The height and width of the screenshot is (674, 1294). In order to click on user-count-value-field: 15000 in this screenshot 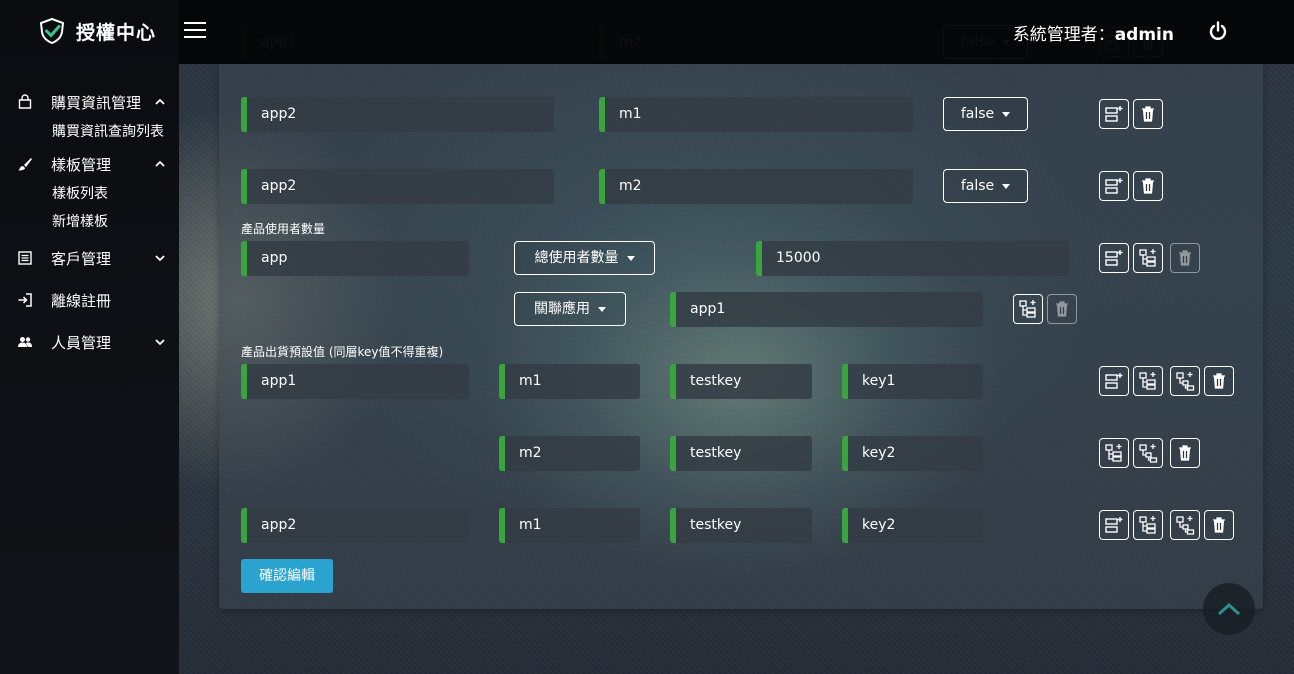, I will do `click(912, 258)`.